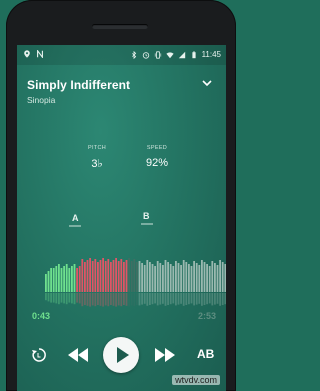 The width and height of the screenshot is (320, 391). Describe the element at coordinates (121, 355) in the screenshot. I see `play-button` at that location.